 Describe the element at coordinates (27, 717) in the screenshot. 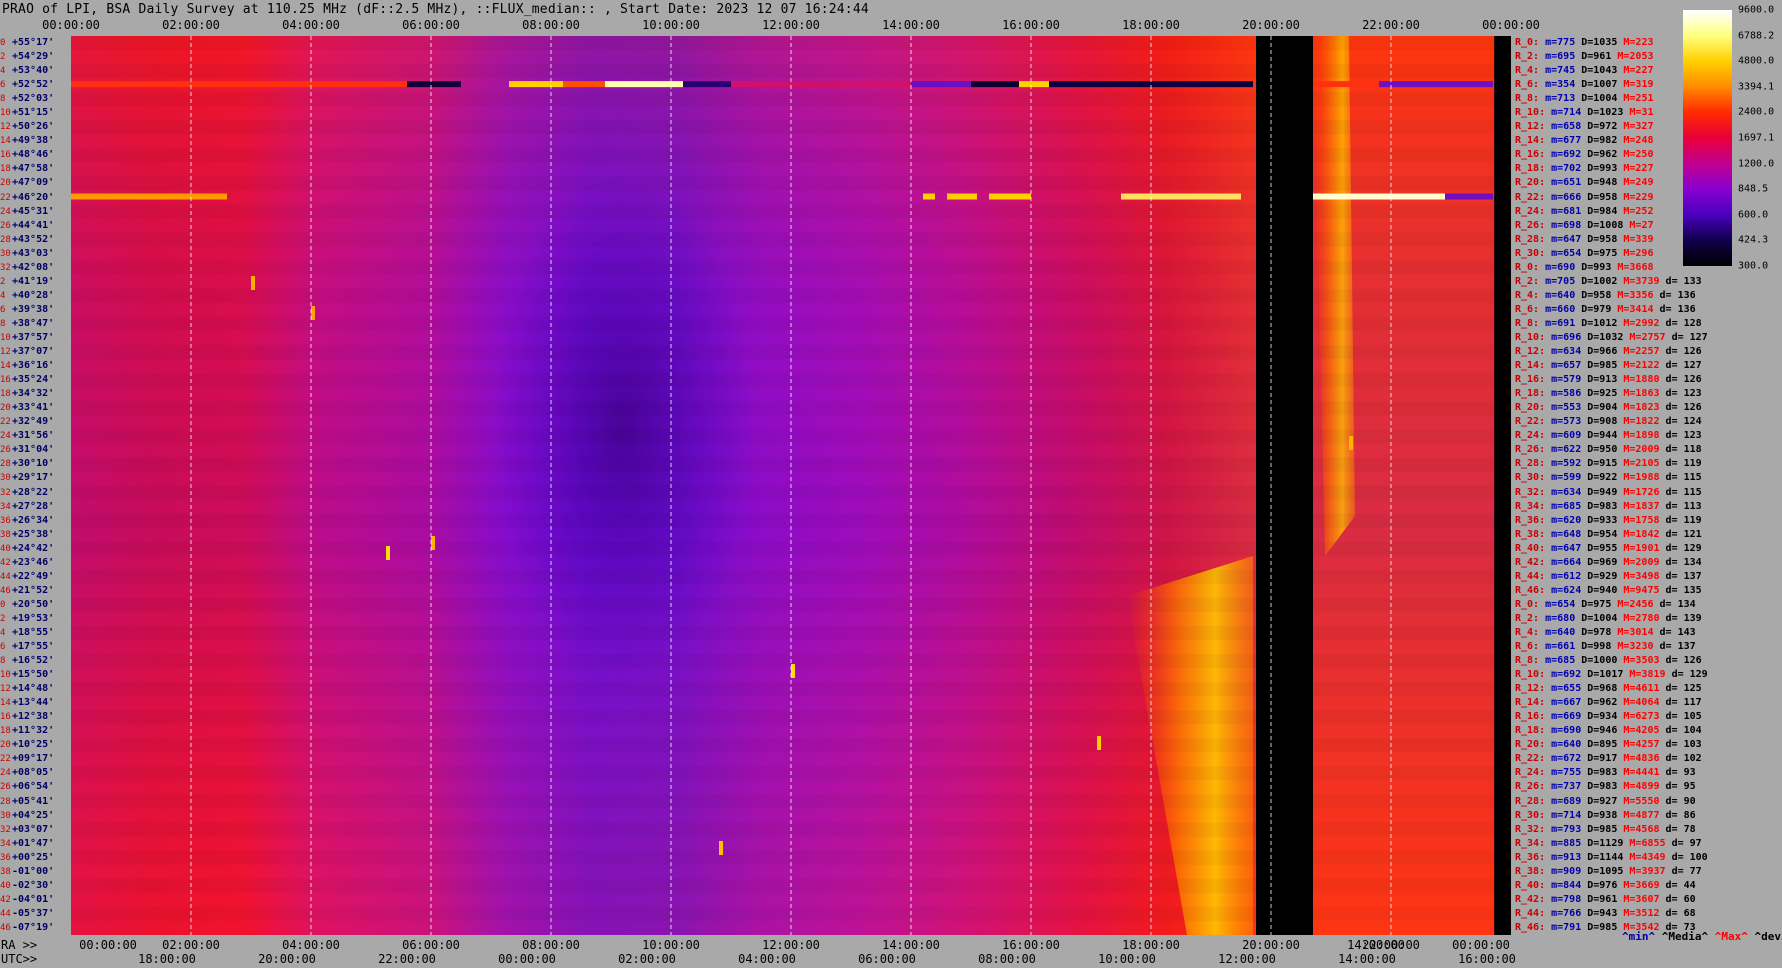

I see `declination-label: 16+12°38'` at that location.